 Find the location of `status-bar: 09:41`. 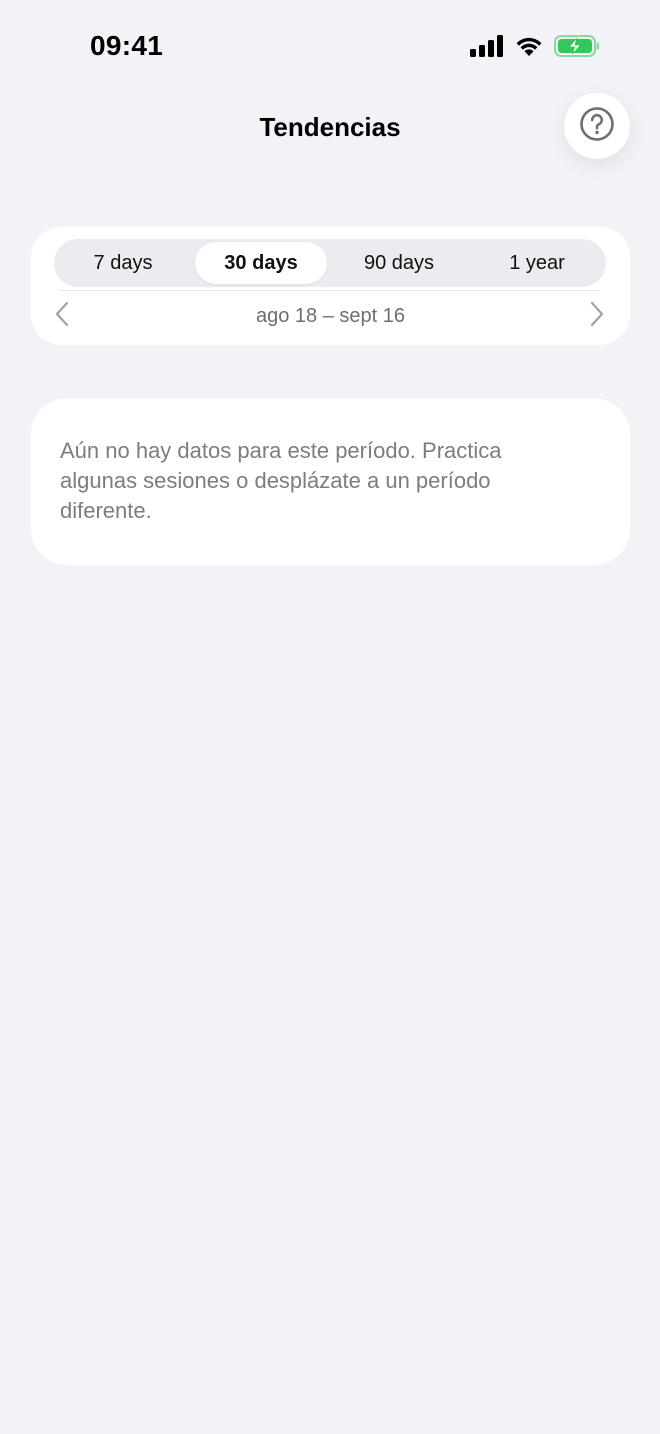

status-bar: 09:41 is located at coordinates (330, 48).